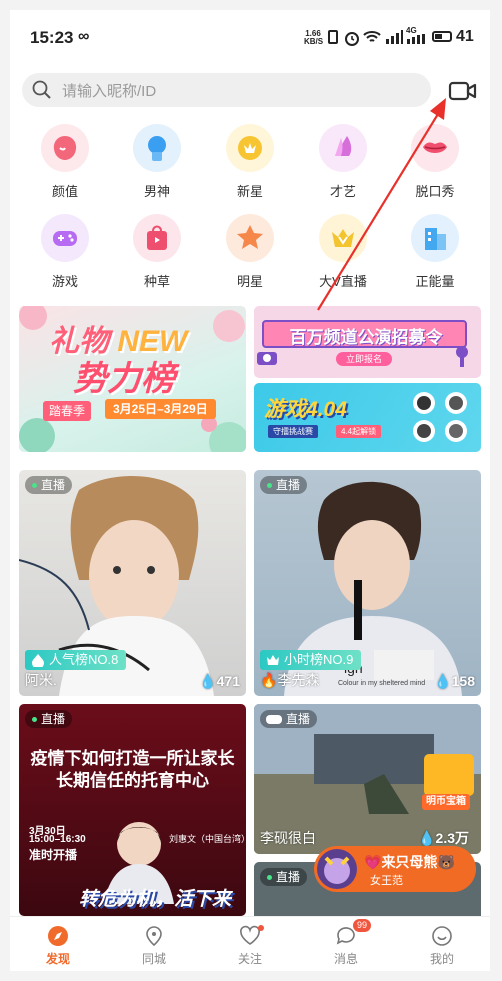 The image size is (502, 981). What do you see at coordinates (364, 359) in the screenshot?
I see `recruit-button: 立即报名` at bounding box center [364, 359].